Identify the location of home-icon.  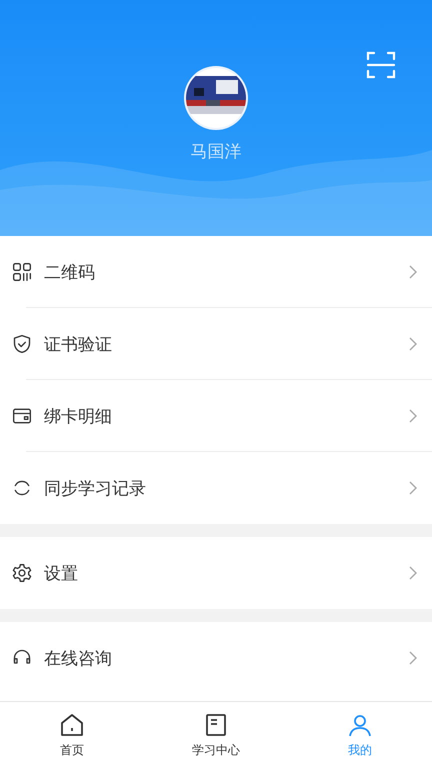
(72, 725).